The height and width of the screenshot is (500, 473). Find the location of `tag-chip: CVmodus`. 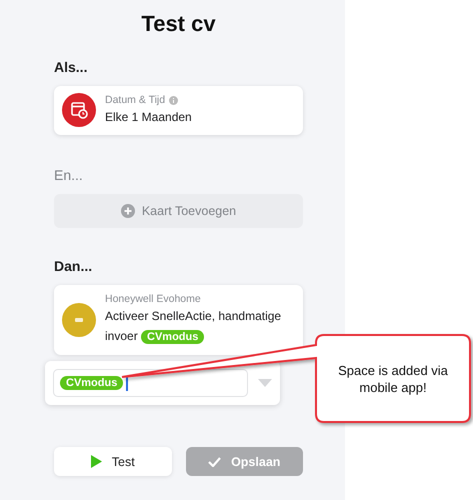

tag-chip: CVmodus is located at coordinates (92, 383).